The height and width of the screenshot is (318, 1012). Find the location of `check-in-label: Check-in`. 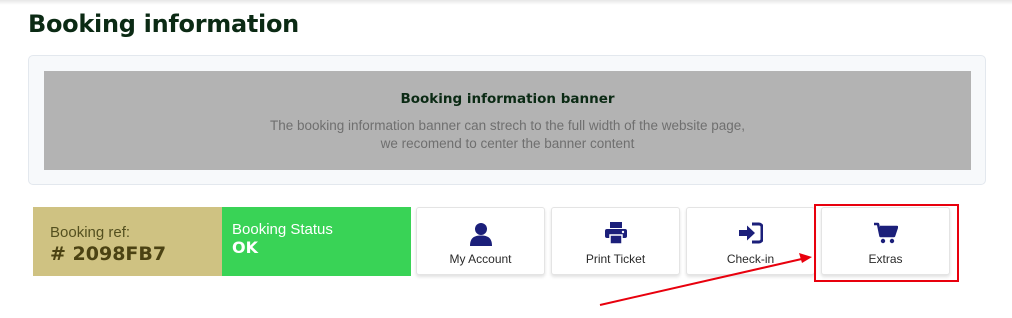

check-in-label: Check-in is located at coordinates (750, 259).